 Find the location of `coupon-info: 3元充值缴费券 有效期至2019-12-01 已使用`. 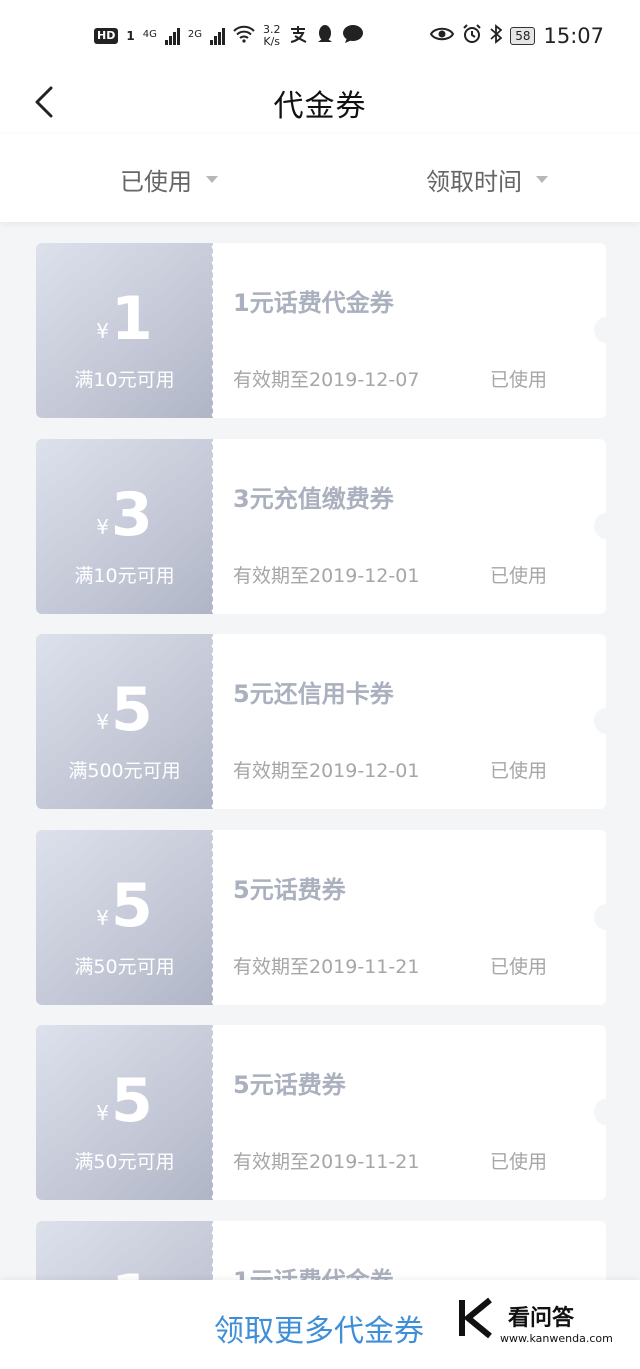

coupon-info: 3元充值缴费券 有效期至2019-12-01 已使用 is located at coordinates (409, 526).